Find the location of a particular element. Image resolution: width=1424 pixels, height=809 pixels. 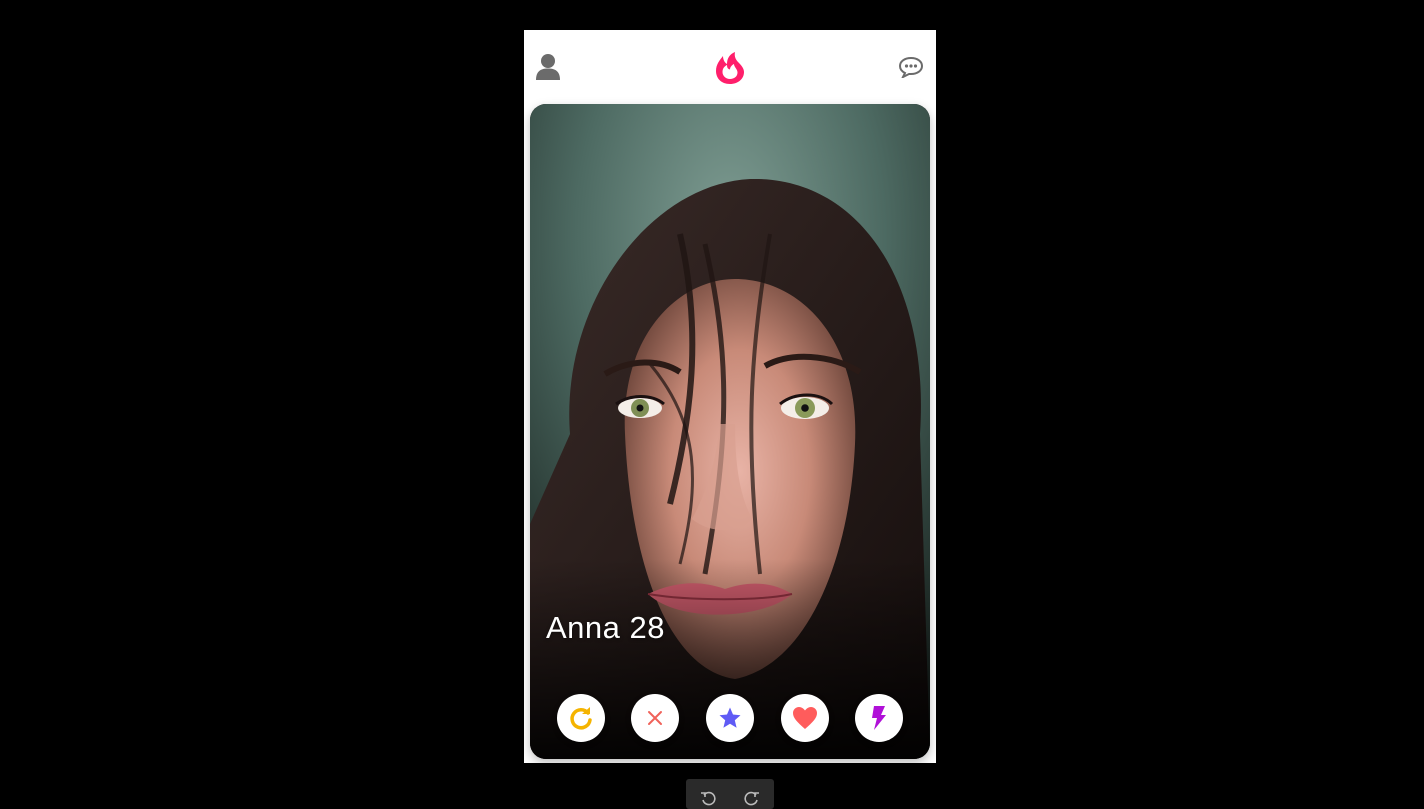

chat-button is located at coordinates (911, 67).